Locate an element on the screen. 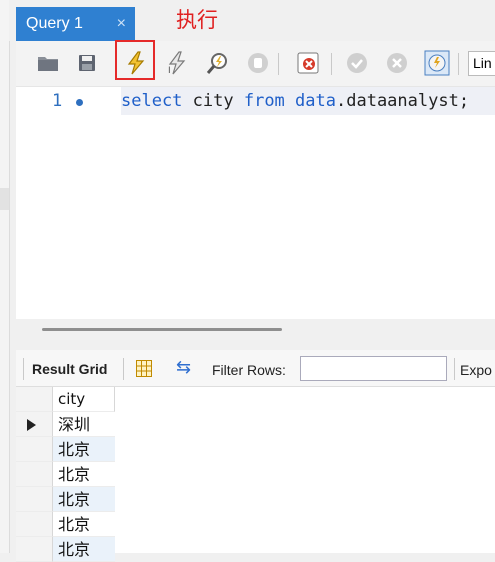 The image size is (495, 562). rollback-icon is located at coordinates (397, 63).